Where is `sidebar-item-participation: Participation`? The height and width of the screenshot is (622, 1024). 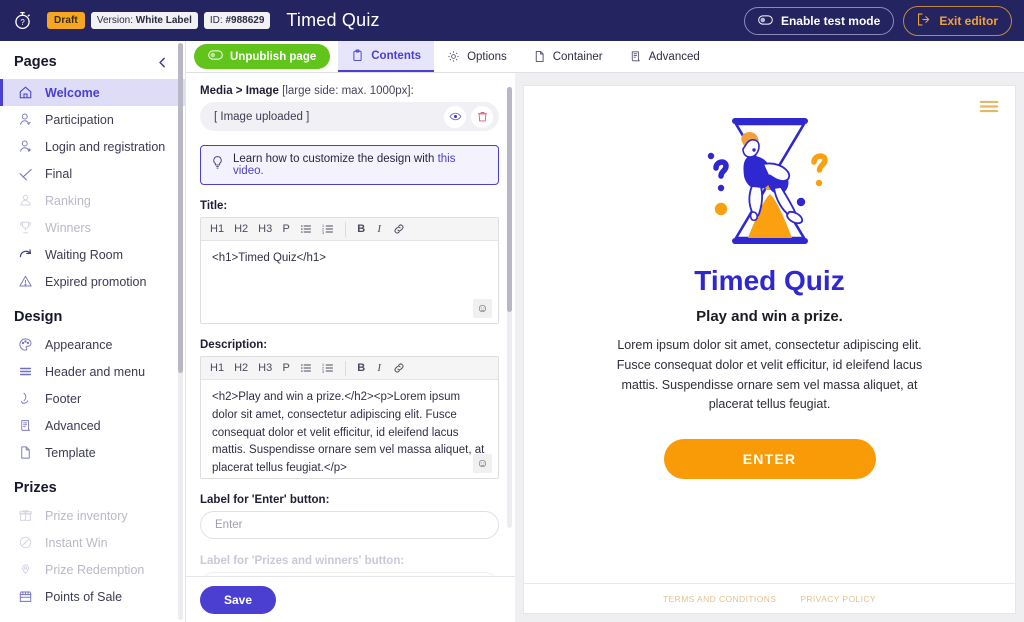 sidebar-item-participation: Participation is located at coordinates (92, 119).